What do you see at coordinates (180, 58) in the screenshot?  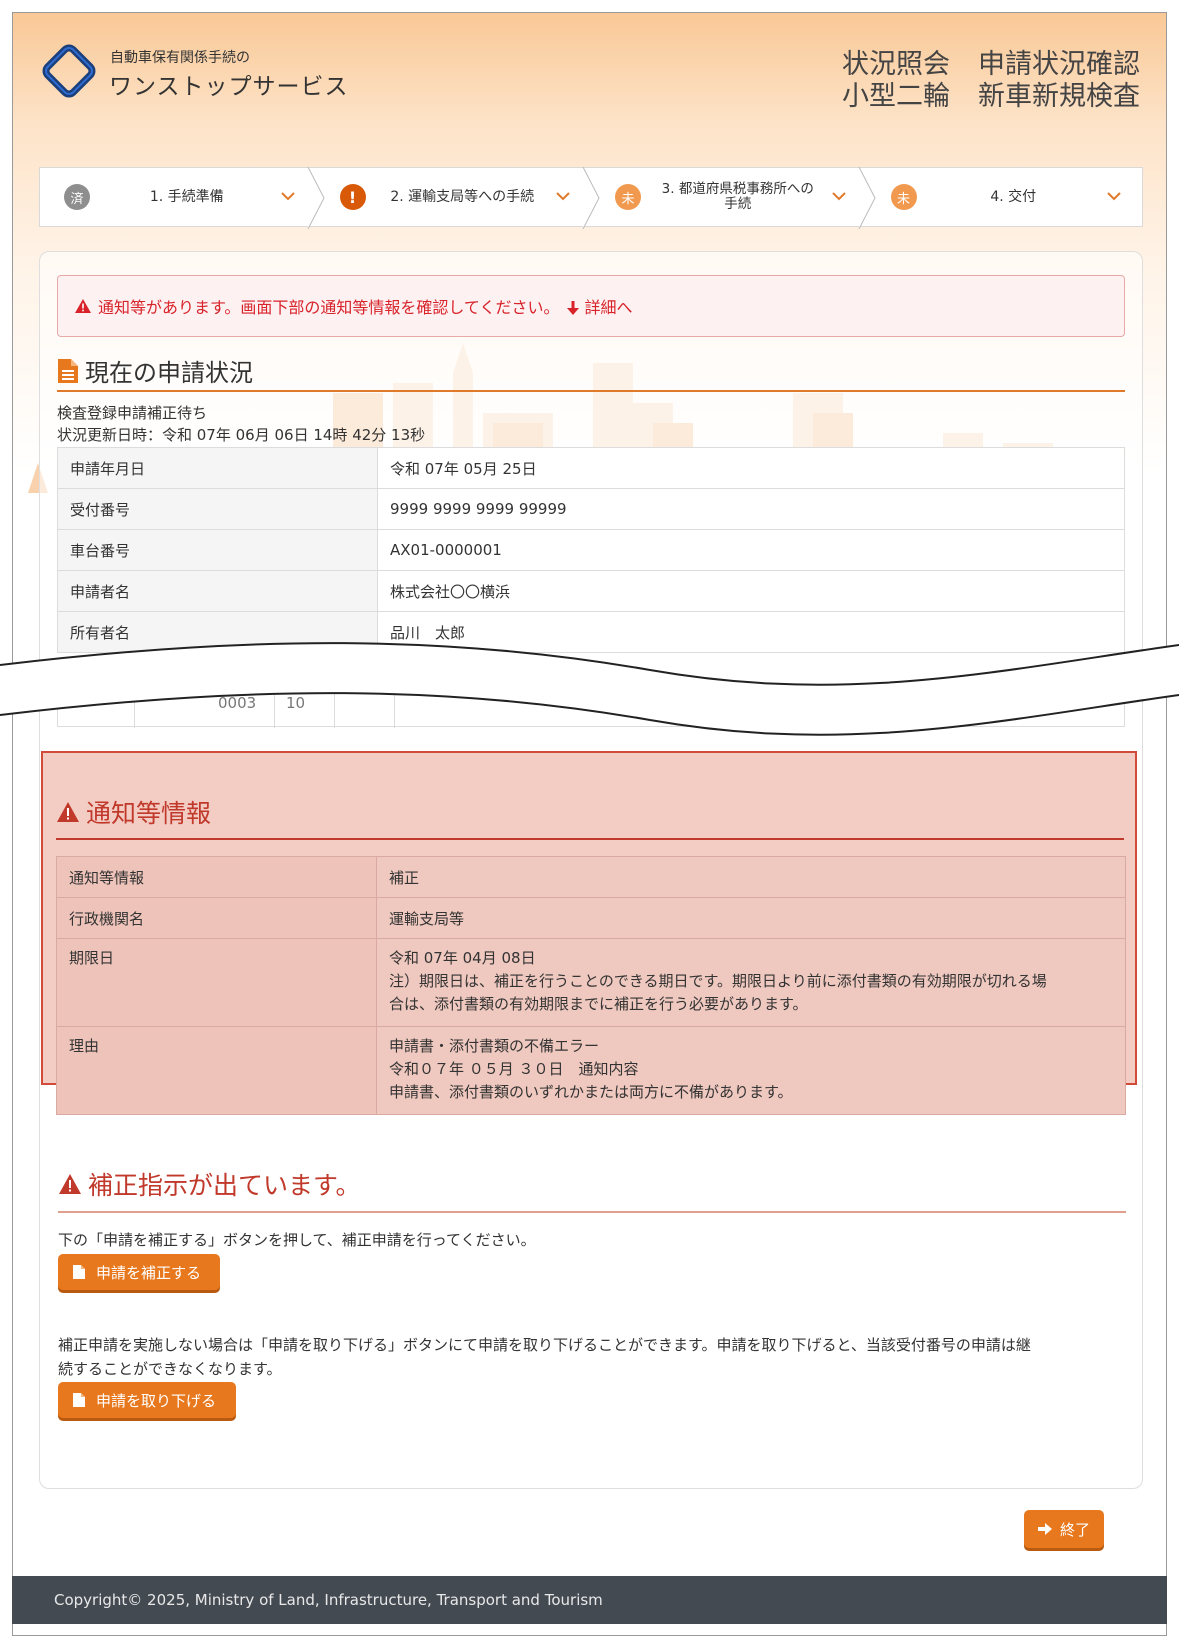 I see `brand-subtitle: 自動車保有関係手続の` at bounding box center [180, 58].